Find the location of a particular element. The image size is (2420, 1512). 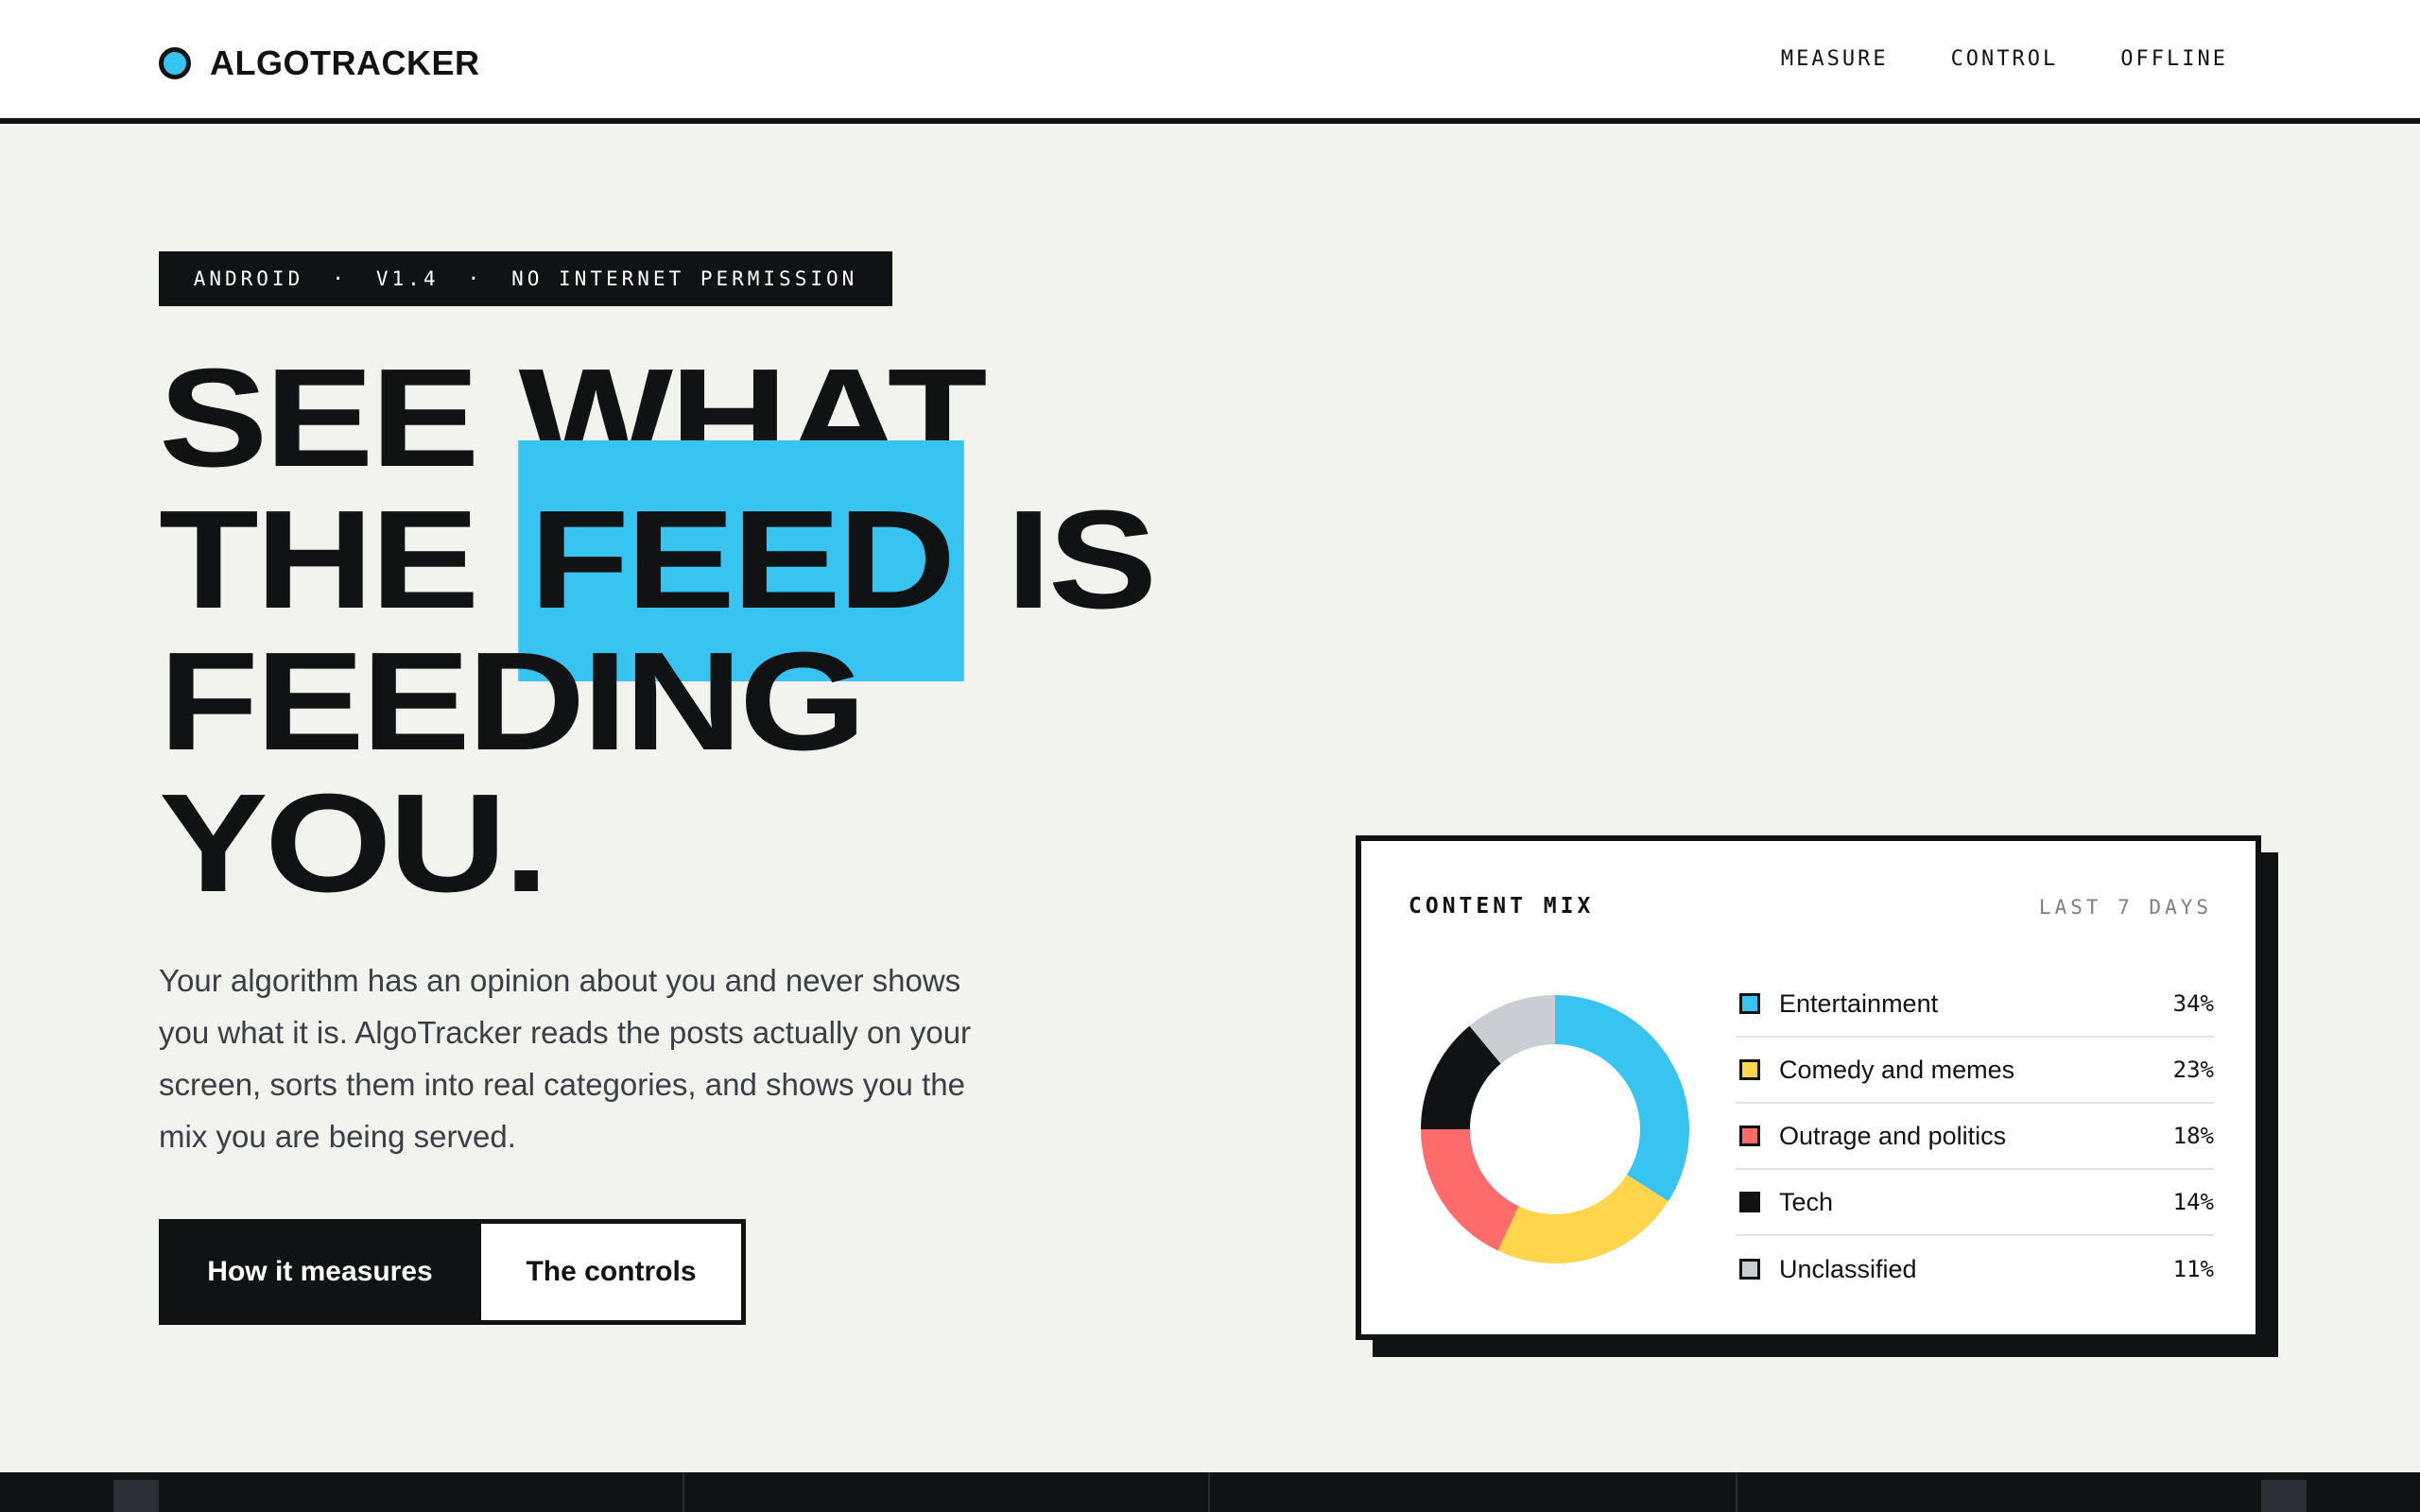

content-mix-donut-chart is located at coordinates (1555, 1129).